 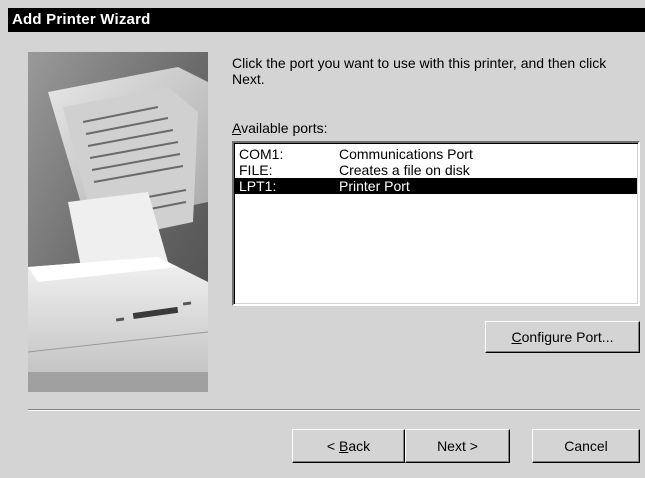 I want to click on back-button: < Back, so click(x=348, y=446).